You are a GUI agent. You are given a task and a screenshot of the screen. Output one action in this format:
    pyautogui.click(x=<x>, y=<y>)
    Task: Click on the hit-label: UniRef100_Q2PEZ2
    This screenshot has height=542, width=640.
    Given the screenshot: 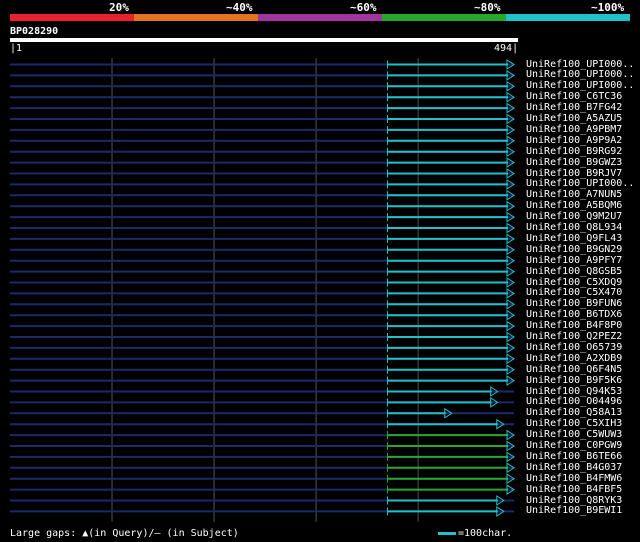 What is the action you would take?
    pyautogui.click(x=574, y=336)
    